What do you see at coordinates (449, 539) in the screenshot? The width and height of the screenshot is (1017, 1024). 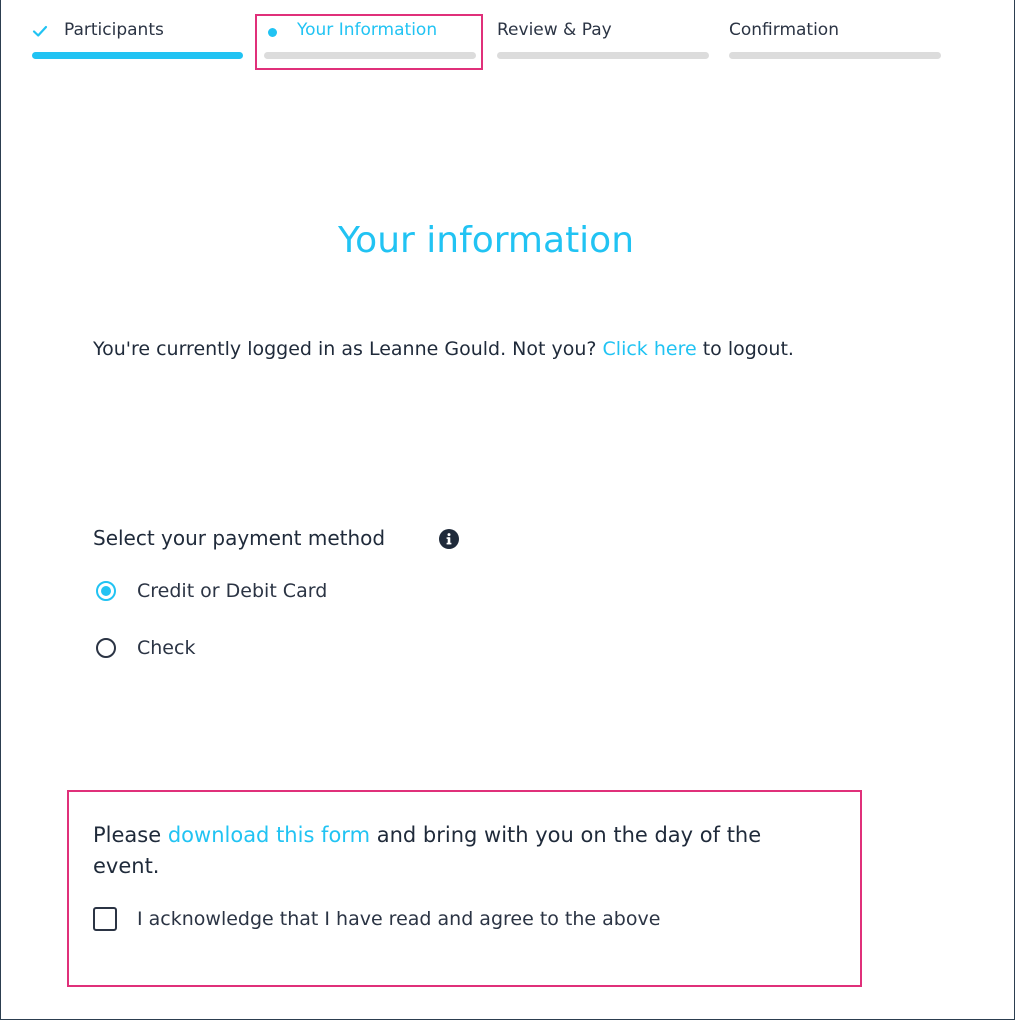 I see `info-icon` at bounding box center [449, 539].